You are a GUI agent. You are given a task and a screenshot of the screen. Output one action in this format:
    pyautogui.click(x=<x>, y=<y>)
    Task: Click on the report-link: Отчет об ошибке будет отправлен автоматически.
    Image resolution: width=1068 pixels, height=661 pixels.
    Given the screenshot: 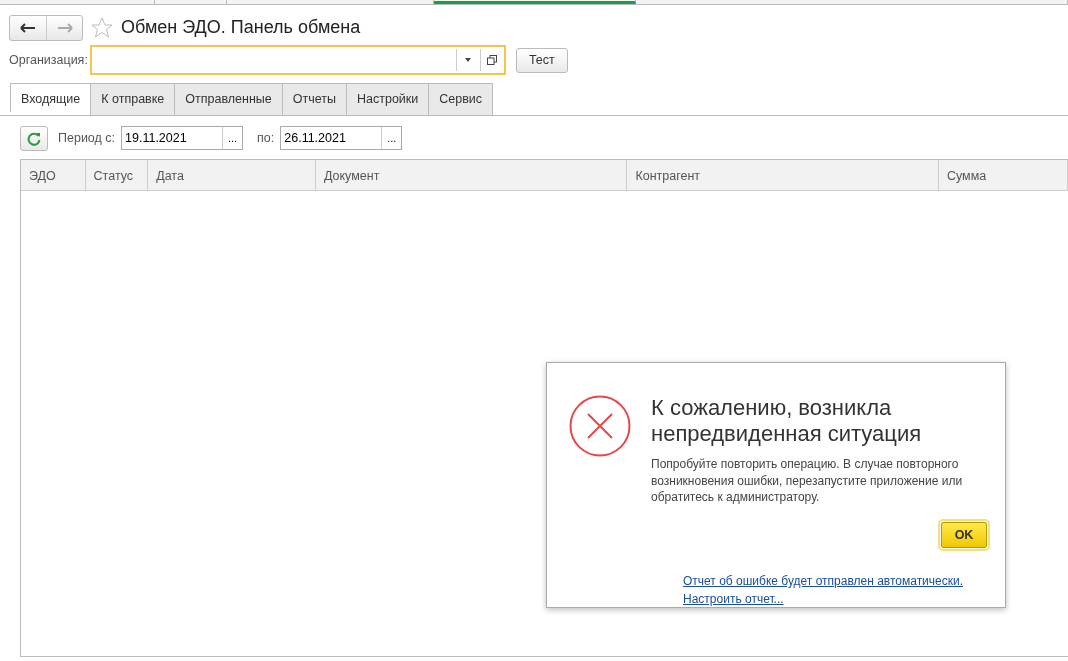 What is the action you would take?
    pyautogui.click(x=823, y=581)
    